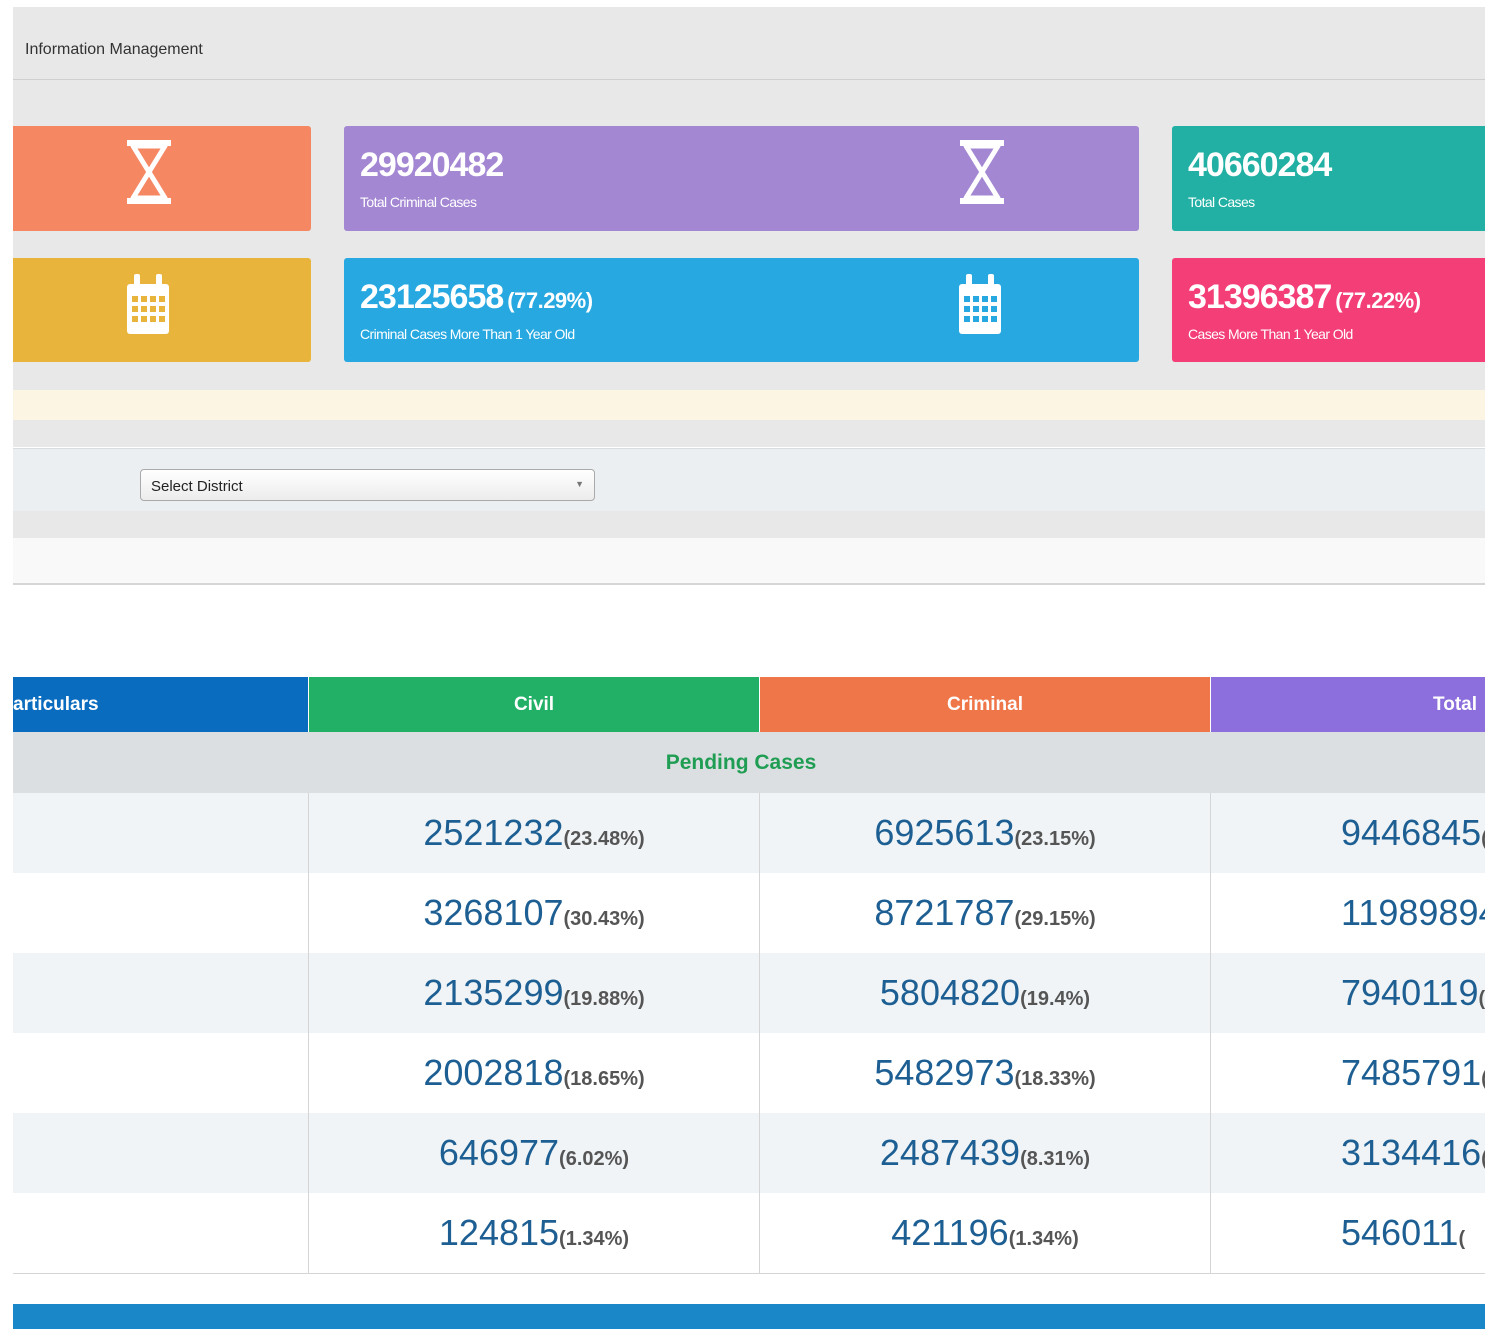 Image resolution: width=1485 pixels, height=1329 pixels. Describe the element at coordinates (1411, 832) in the screenshot. I see `cell-value: 9446845` at that location.